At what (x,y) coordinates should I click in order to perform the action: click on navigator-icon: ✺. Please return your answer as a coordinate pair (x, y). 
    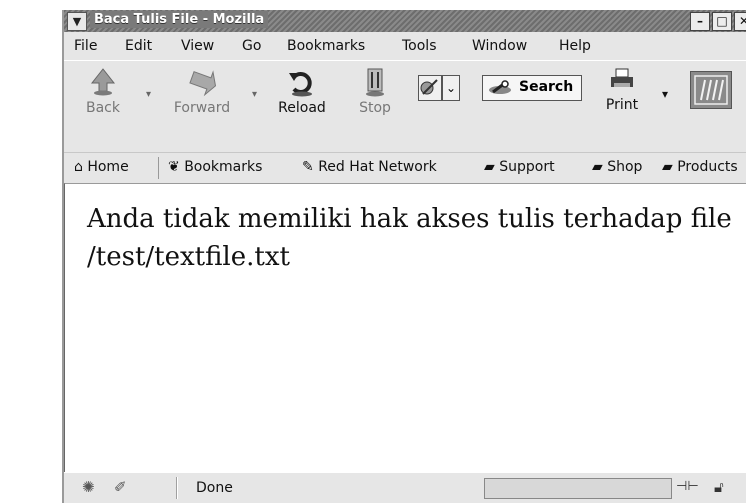
    Looking at the image, I should click on (88, 487).